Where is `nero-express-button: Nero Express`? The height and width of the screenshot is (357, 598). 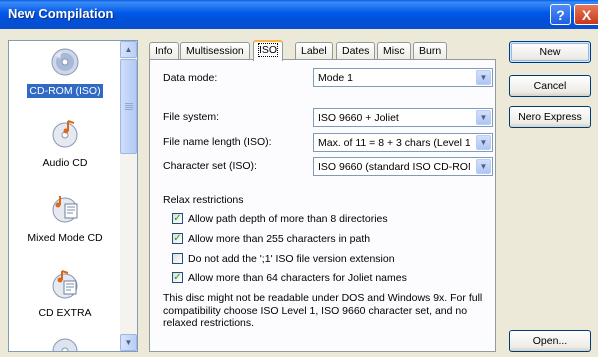 nero-express-button: Nero Express is located at coordinates (550, 117).